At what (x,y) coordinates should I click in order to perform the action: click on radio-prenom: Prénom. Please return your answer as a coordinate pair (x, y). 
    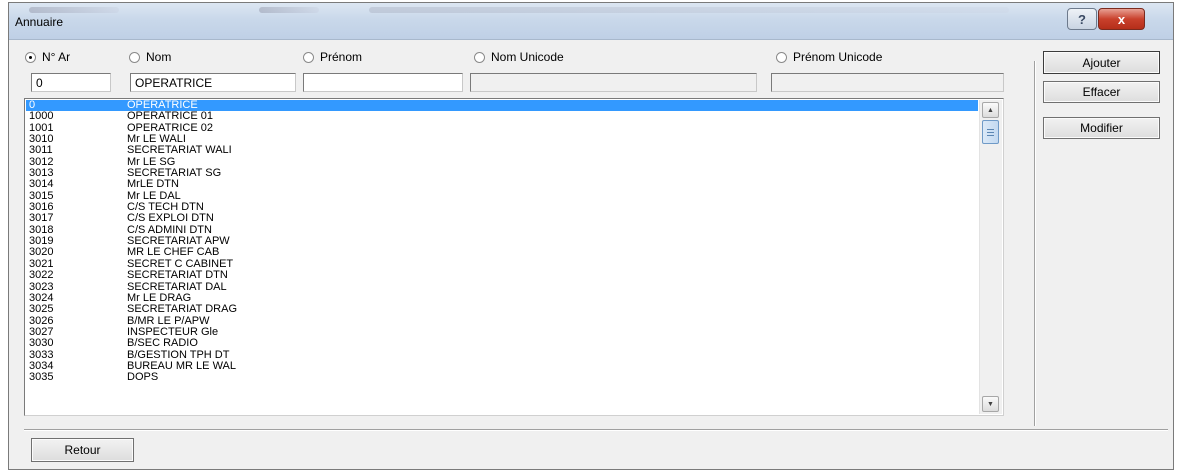
    Looking at the image, I should click on (332, 57).